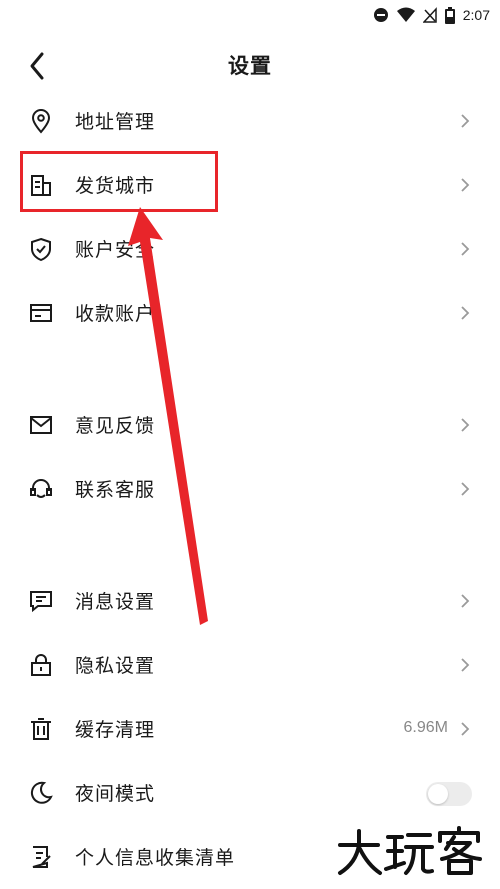  Describe the element at coordinates (250, 489) in the screenshot. I see `settings-row-customer-service: 联系客服` at that location.